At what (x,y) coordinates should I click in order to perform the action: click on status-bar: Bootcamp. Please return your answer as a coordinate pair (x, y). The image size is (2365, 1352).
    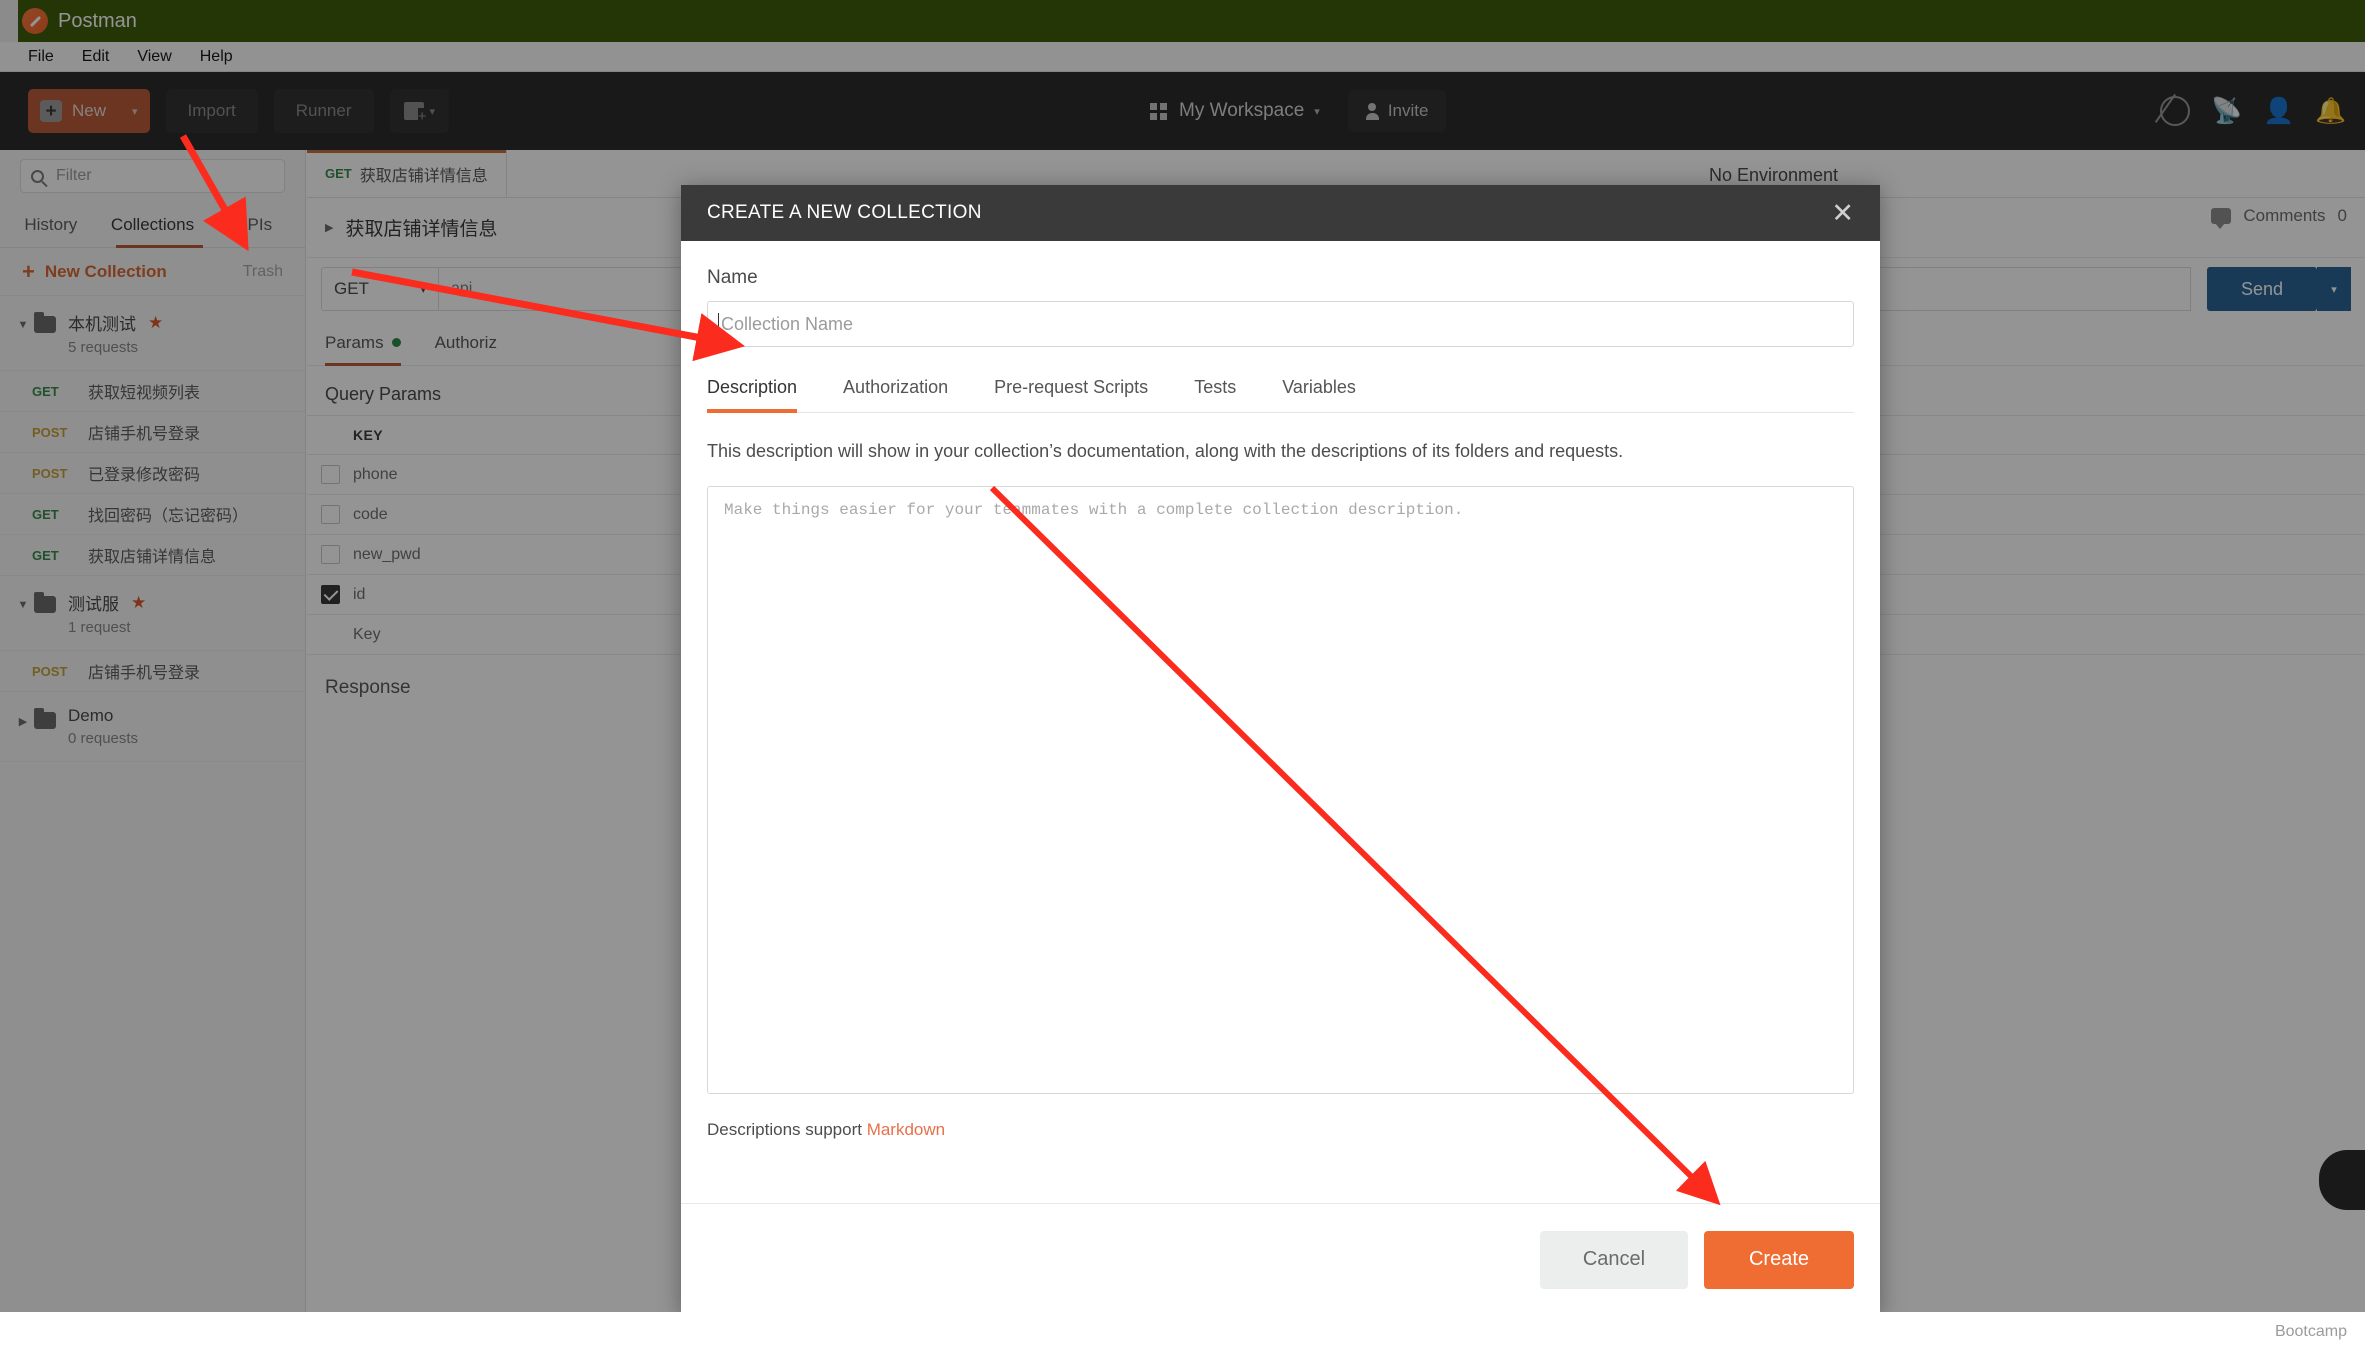
    Looking at the image, I should click on (1182, 1332).